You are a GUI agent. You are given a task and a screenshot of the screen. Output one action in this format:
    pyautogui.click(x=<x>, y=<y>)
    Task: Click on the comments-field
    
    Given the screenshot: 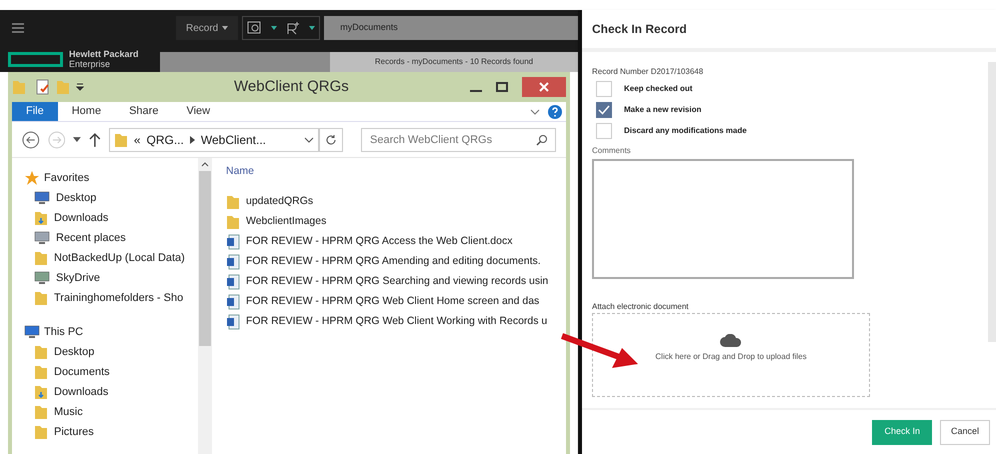 What is the action you would take?
    pyautogui.click(x=723, y=219)
    